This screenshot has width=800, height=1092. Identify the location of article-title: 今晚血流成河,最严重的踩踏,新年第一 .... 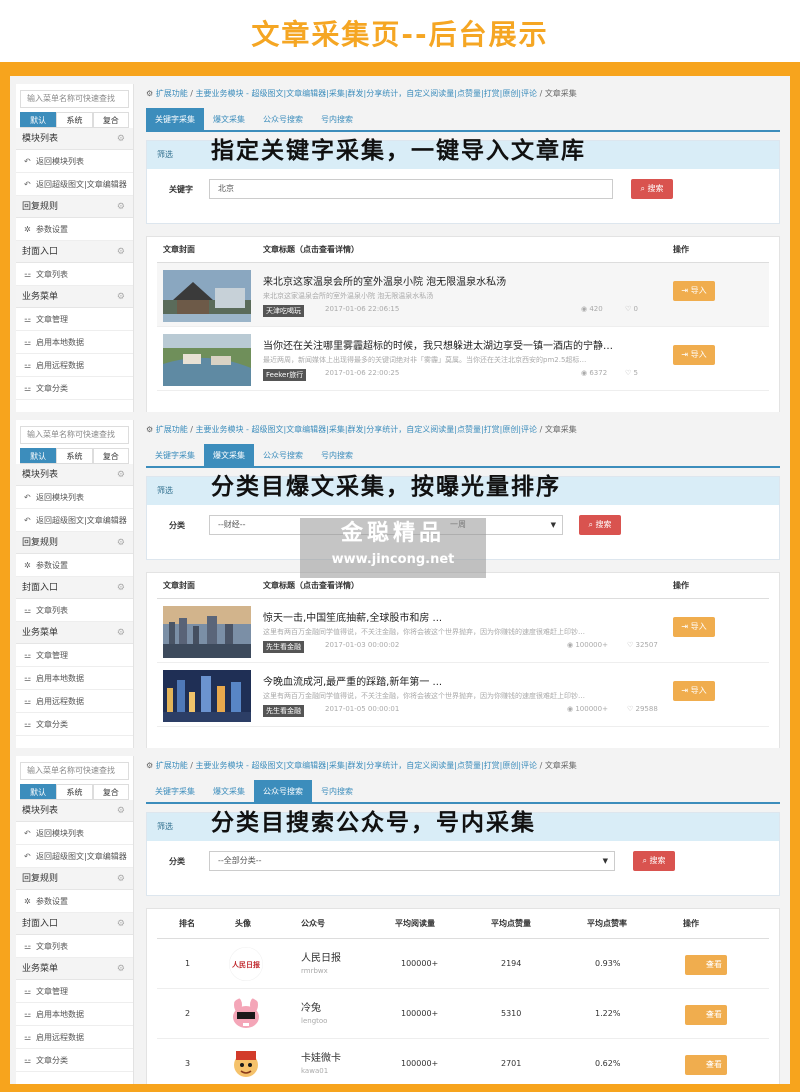
(463, 680).